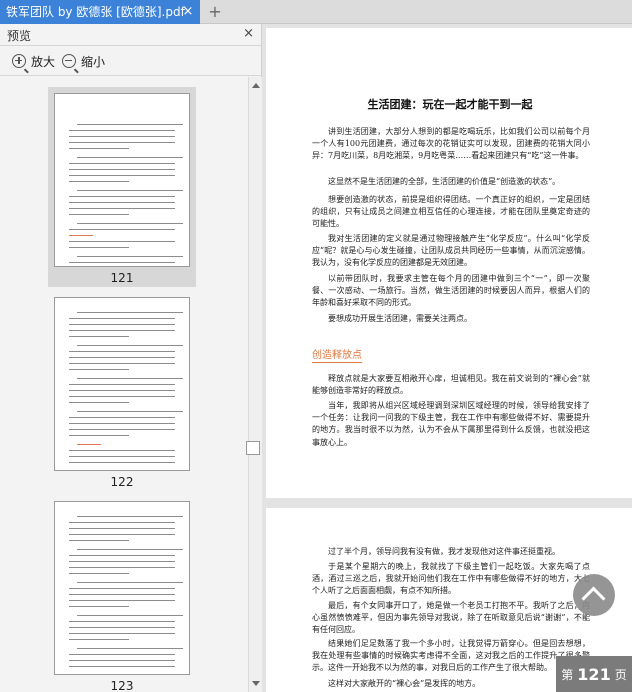 The height and width of the screenshot is (692, 632). I want to click on scrollbar-thumb, so click(253, 448).